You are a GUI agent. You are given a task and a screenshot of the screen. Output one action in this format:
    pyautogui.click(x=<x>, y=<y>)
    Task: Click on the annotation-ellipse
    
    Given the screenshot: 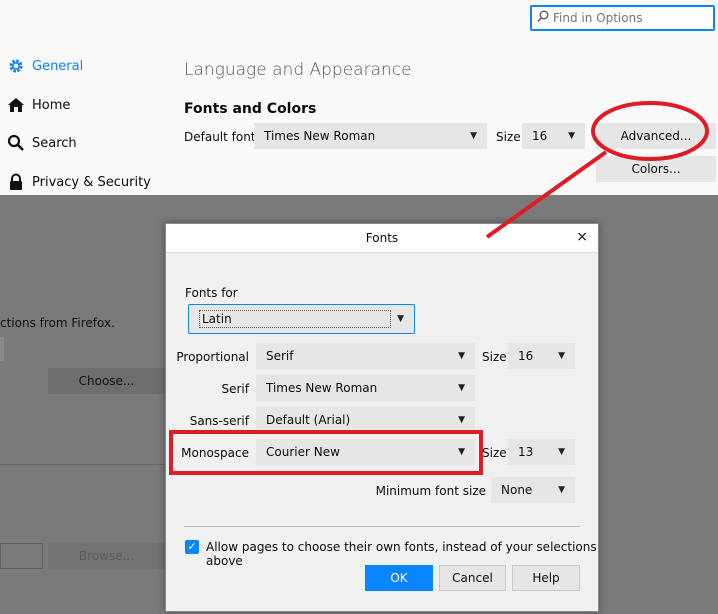 What is the action you would take?
    pyautogui.click(x=650, y=131)
    